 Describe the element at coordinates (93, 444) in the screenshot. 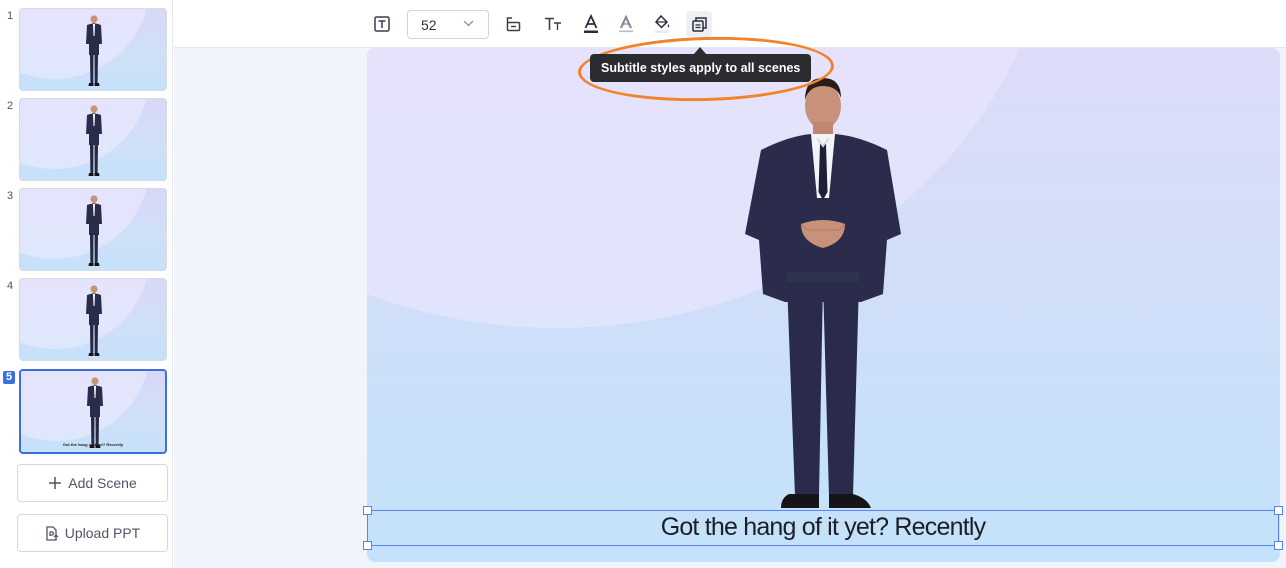

I see `thumbnail-subtitle: Got the hang of it yet? Recently` at that location.